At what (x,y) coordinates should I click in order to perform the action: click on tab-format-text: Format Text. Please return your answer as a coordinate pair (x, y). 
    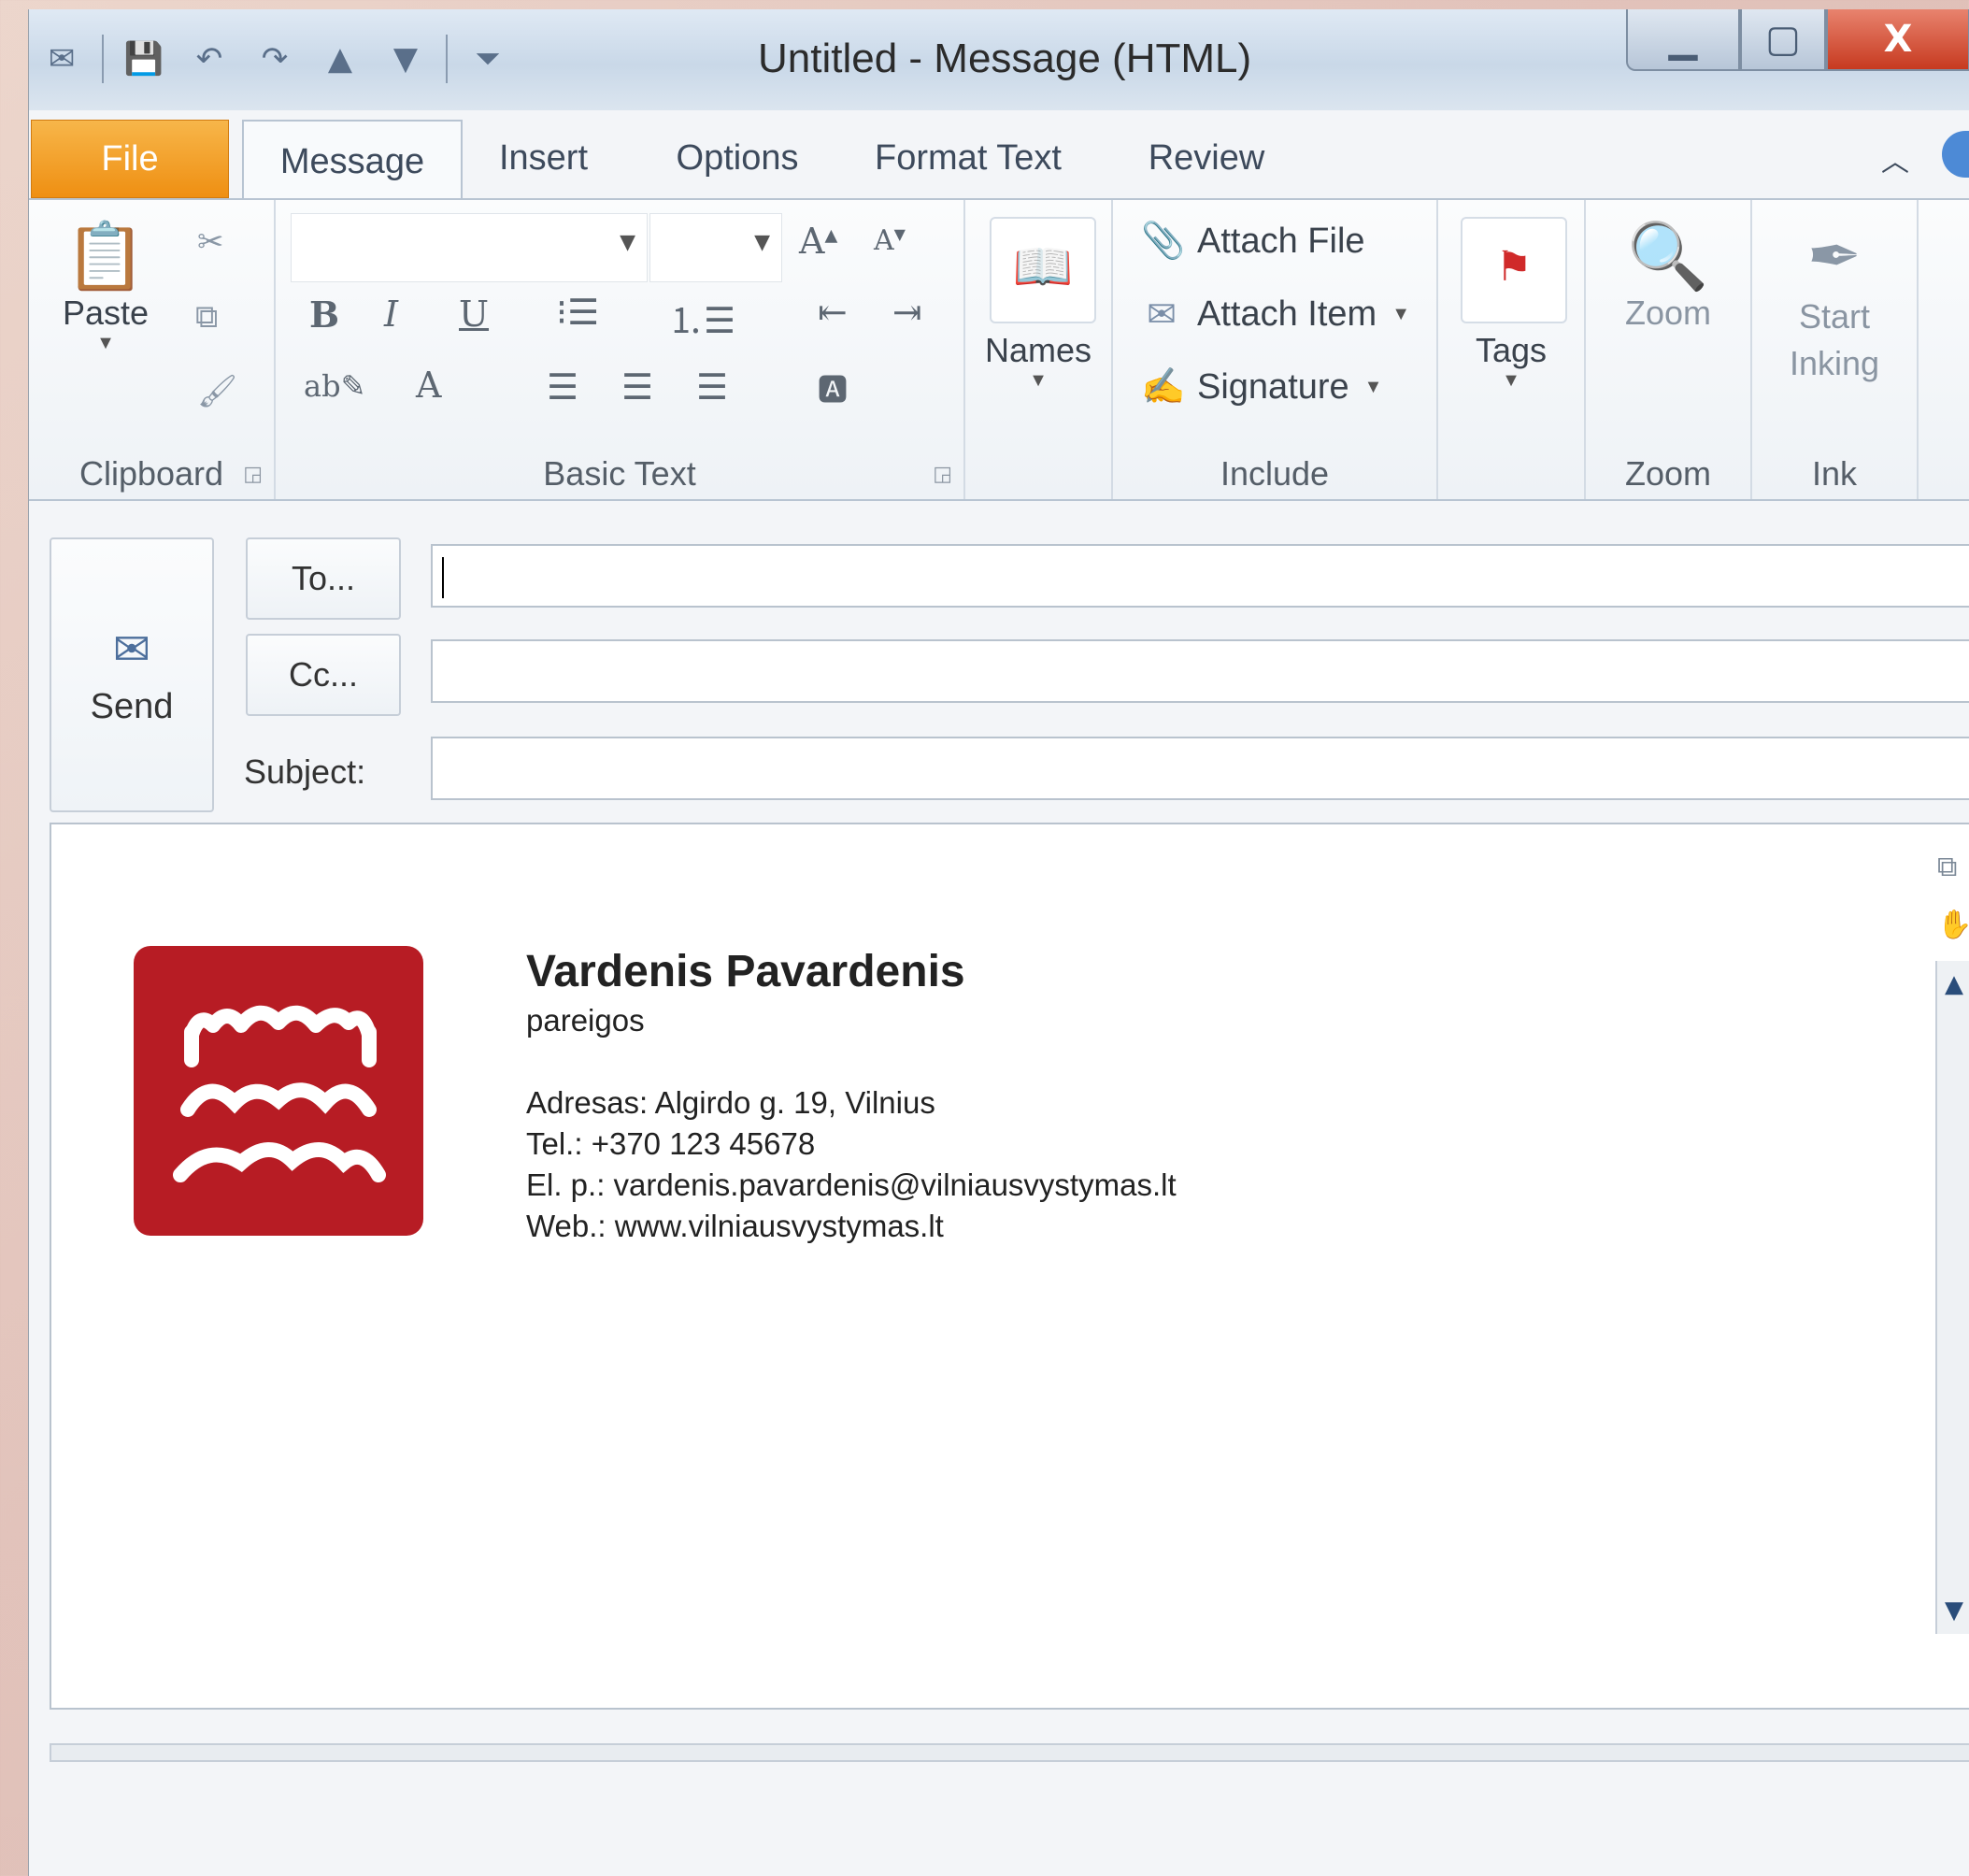
    Looking at the image, I should click on (968, 158).